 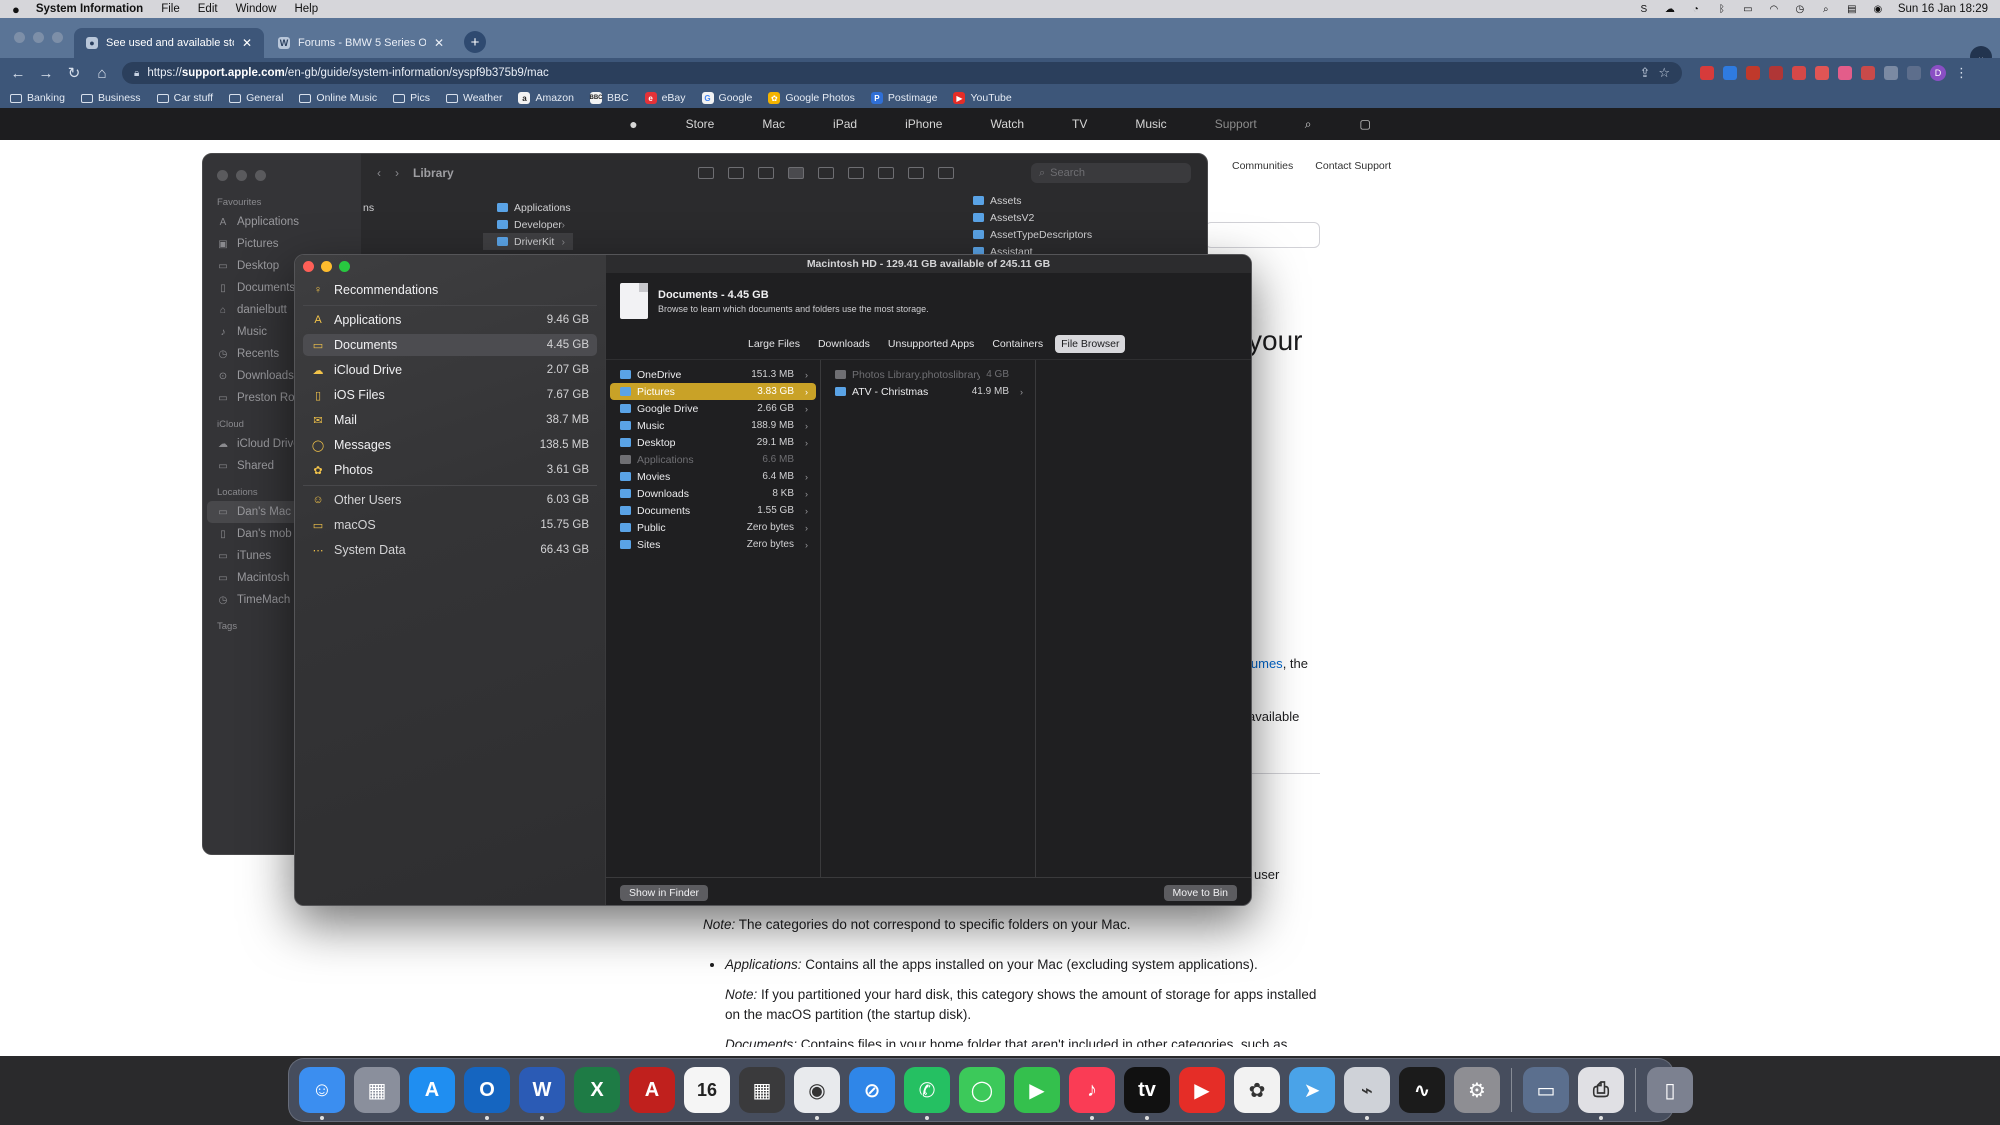 I want to click on dock-activity-monitor-icon: ∿, so click(x=1422, y=1090).